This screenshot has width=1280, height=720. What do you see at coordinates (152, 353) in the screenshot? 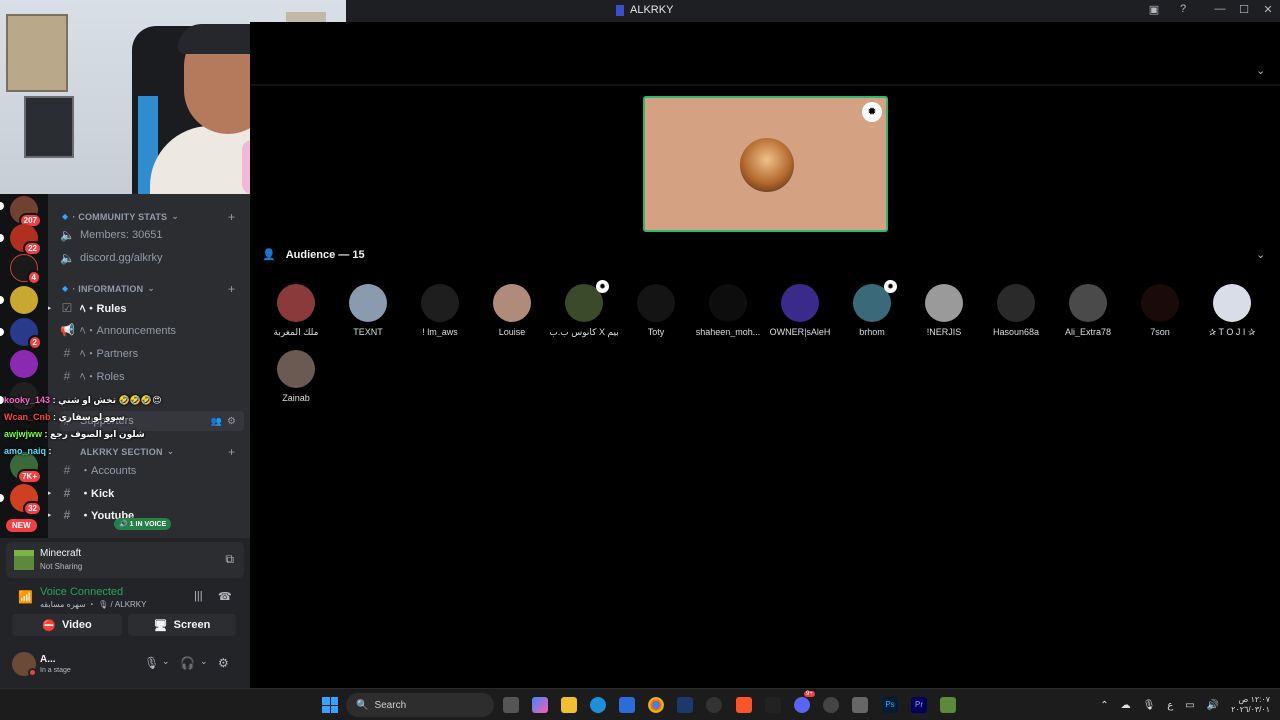
I see `channel-partners: # ﾍ・Partners` at bounding box center [152, 353].